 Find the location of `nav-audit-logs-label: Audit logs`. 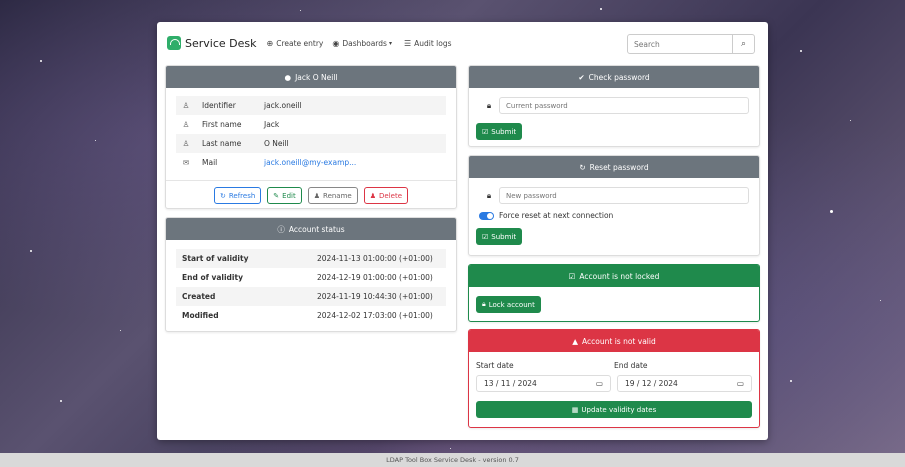

nav-audit-logs-label: Audit logs is located at coordinates (433, 43).